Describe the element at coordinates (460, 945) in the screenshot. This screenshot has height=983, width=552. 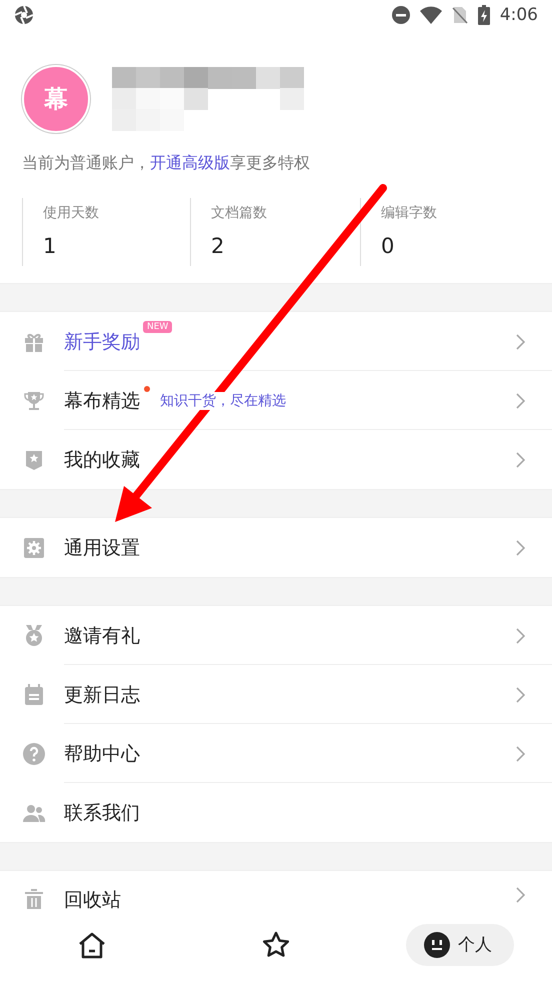
I see `nav-tab: 个人` at that location.